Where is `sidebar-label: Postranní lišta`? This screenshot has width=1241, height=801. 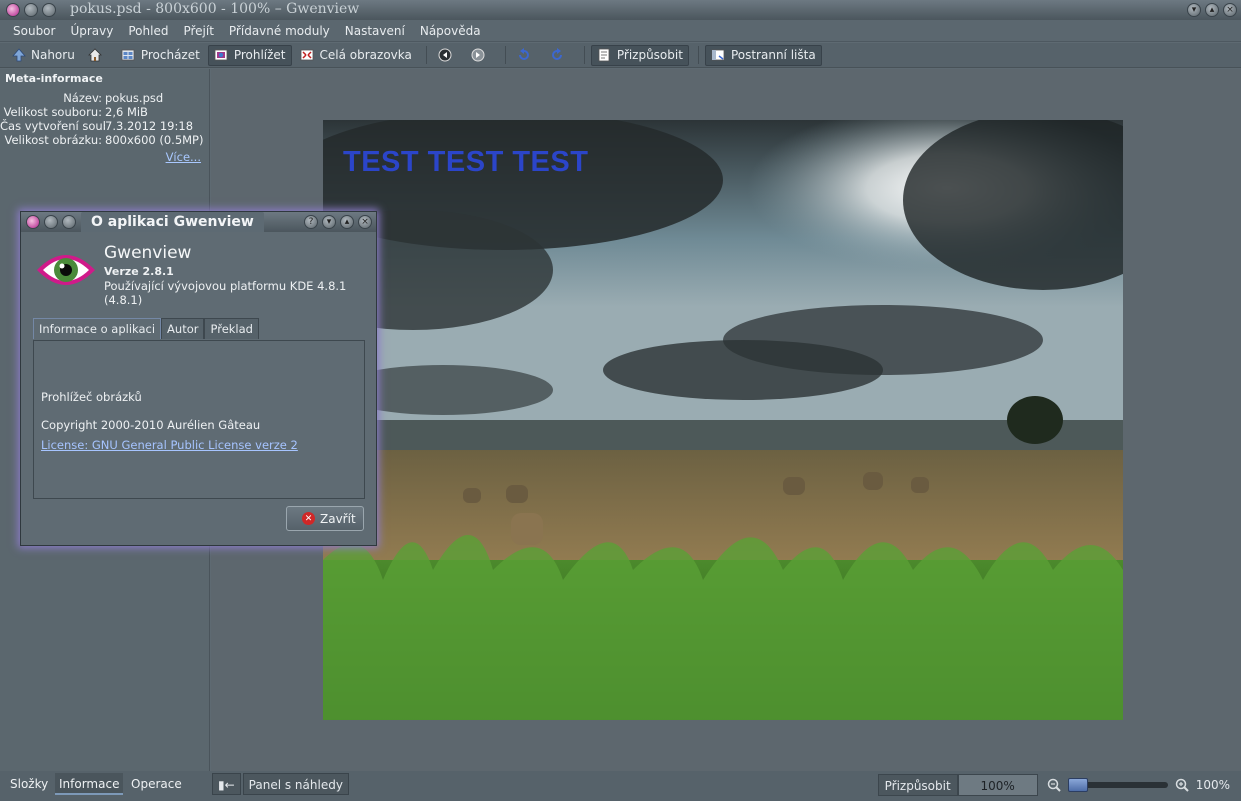
sidebar-label: Postranní lišta is located at coordinates (773, 55).